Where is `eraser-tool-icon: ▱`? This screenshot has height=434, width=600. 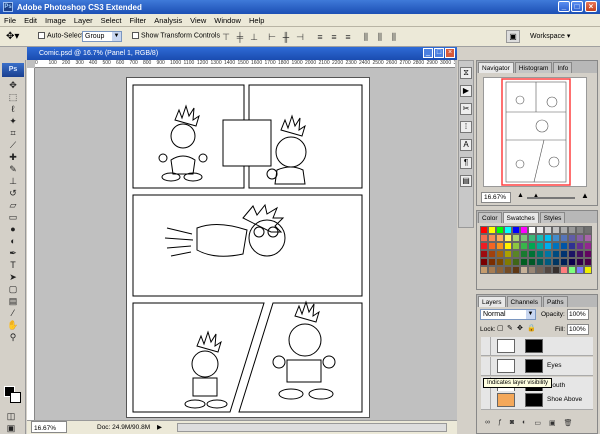 eraser-tool-icon: ▱ is located at coordinates (13, 205).